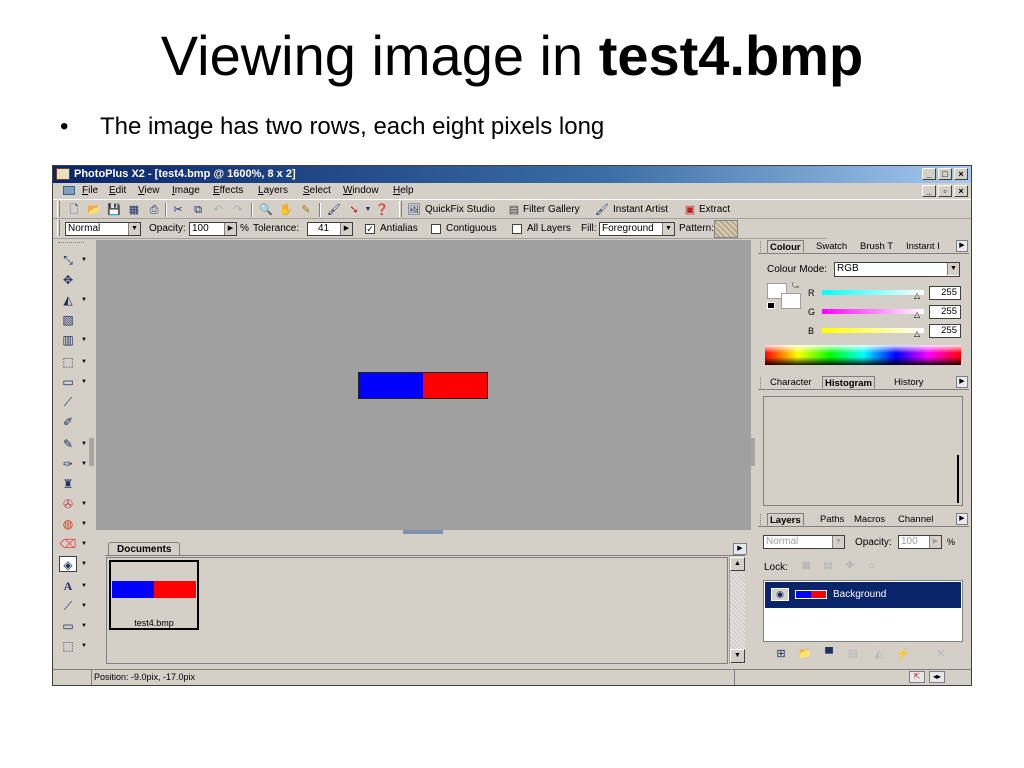 This screenshot has width=1024, height=768. Describe the element at coordinates (514, 210) in the screenshot. I see `filter-gallery-icon: ▤` at that location.